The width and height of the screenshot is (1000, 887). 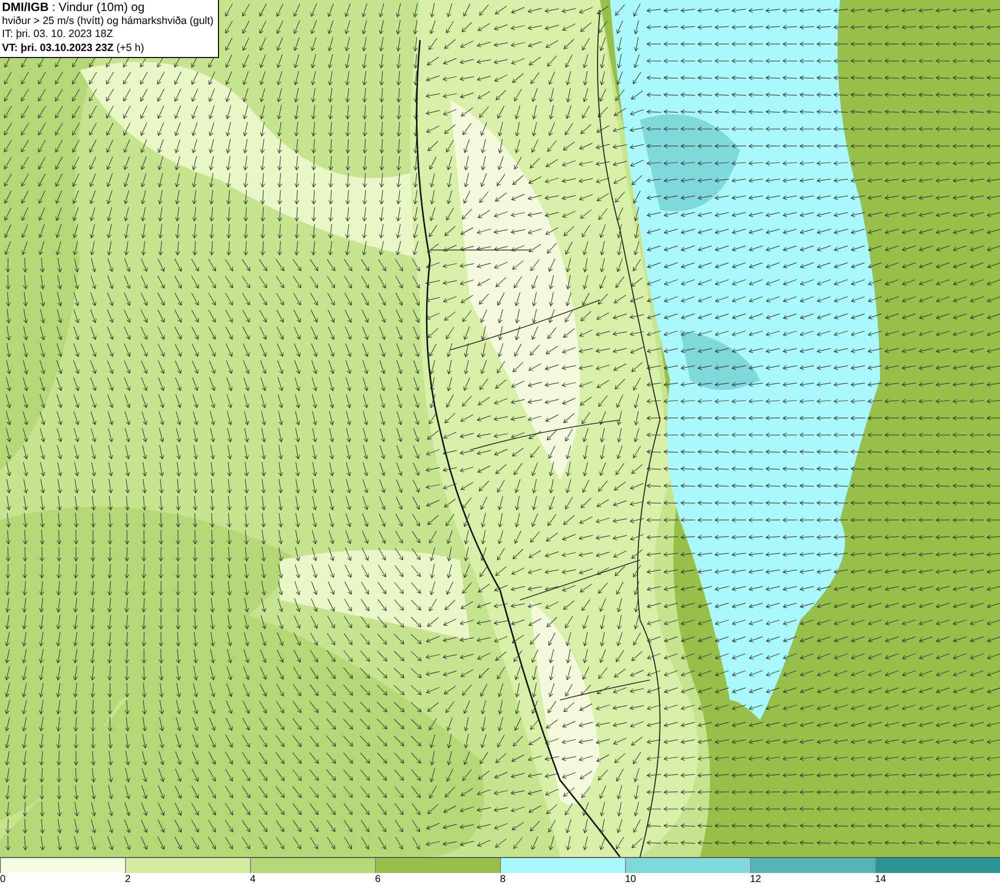 What do you see at coordinates (74, 48) in the screenshot?
I see `info-text: VT: þri. 03.10.2023 23Z (+5 h)` at bounding box center [74, 48].